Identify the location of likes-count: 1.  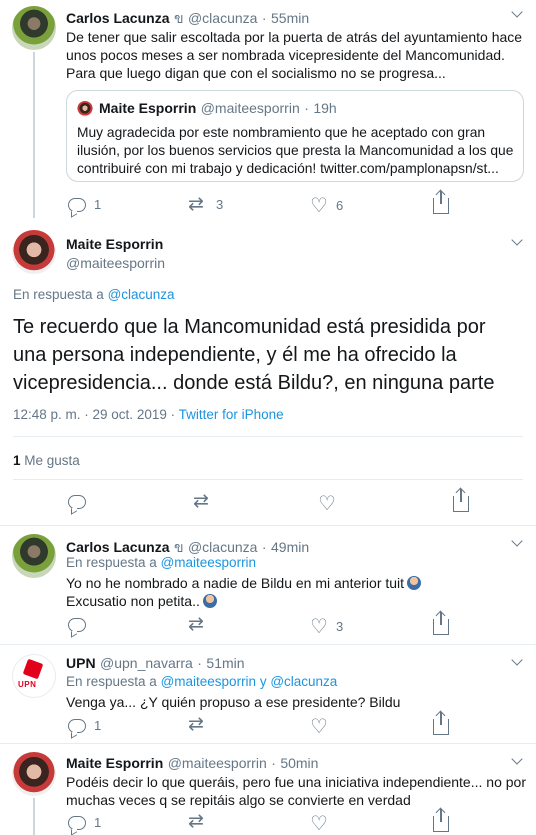
(17, 460).